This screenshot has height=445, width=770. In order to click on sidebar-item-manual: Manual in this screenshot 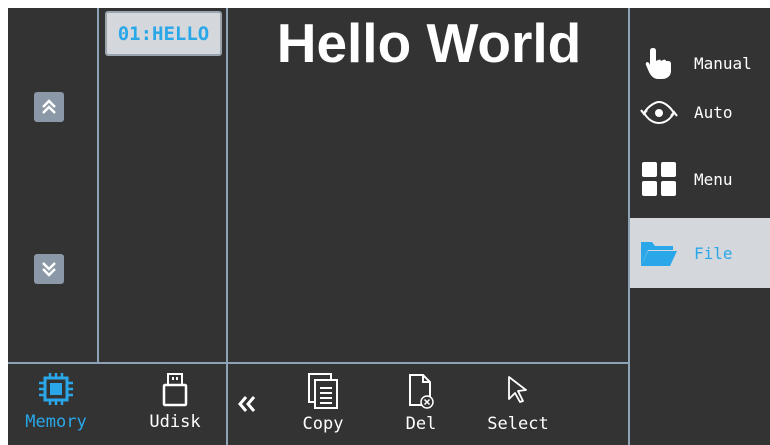, I will do `click(700, 63)`.